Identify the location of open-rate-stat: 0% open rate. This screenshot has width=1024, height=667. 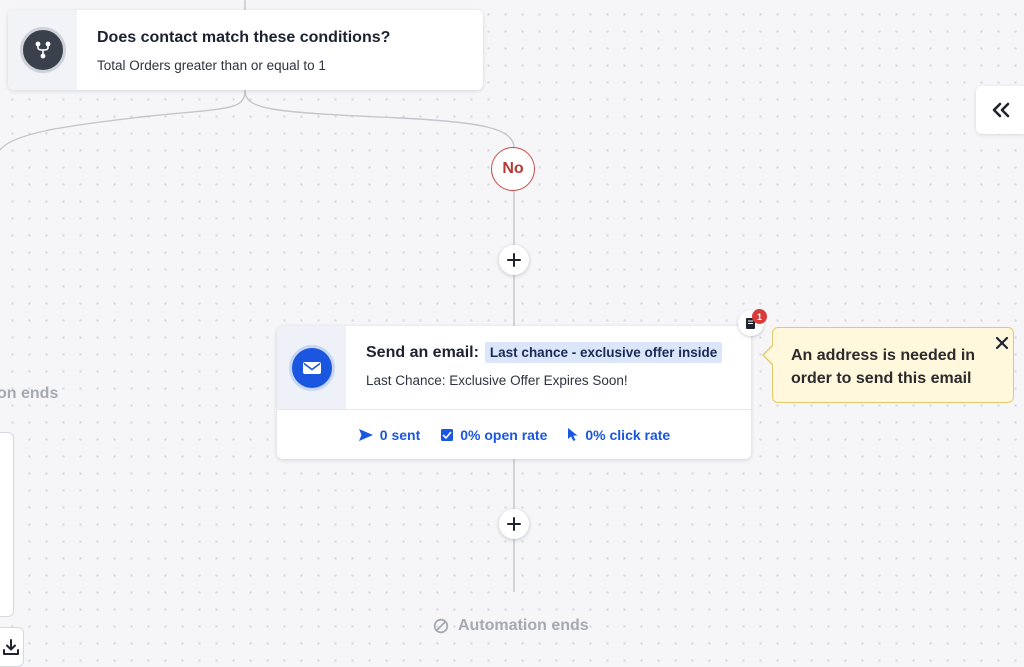
(493, 435).